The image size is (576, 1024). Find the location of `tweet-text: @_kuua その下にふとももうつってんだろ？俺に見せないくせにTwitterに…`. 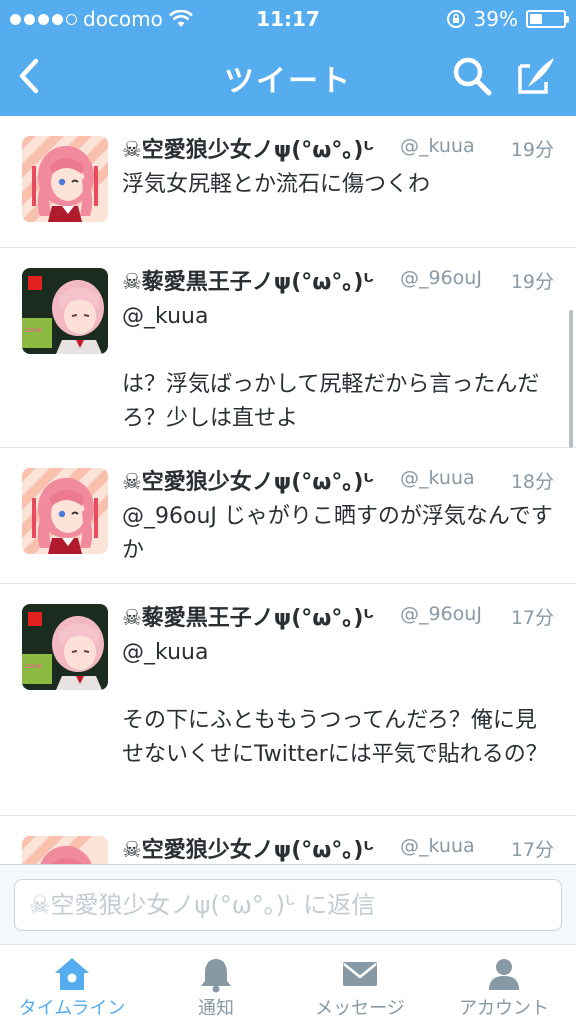

tweet-text: @_kuua その下にふとももうつってんだろ？俺に見せないくせにTwitterに… is located at coordinates (335, 703).